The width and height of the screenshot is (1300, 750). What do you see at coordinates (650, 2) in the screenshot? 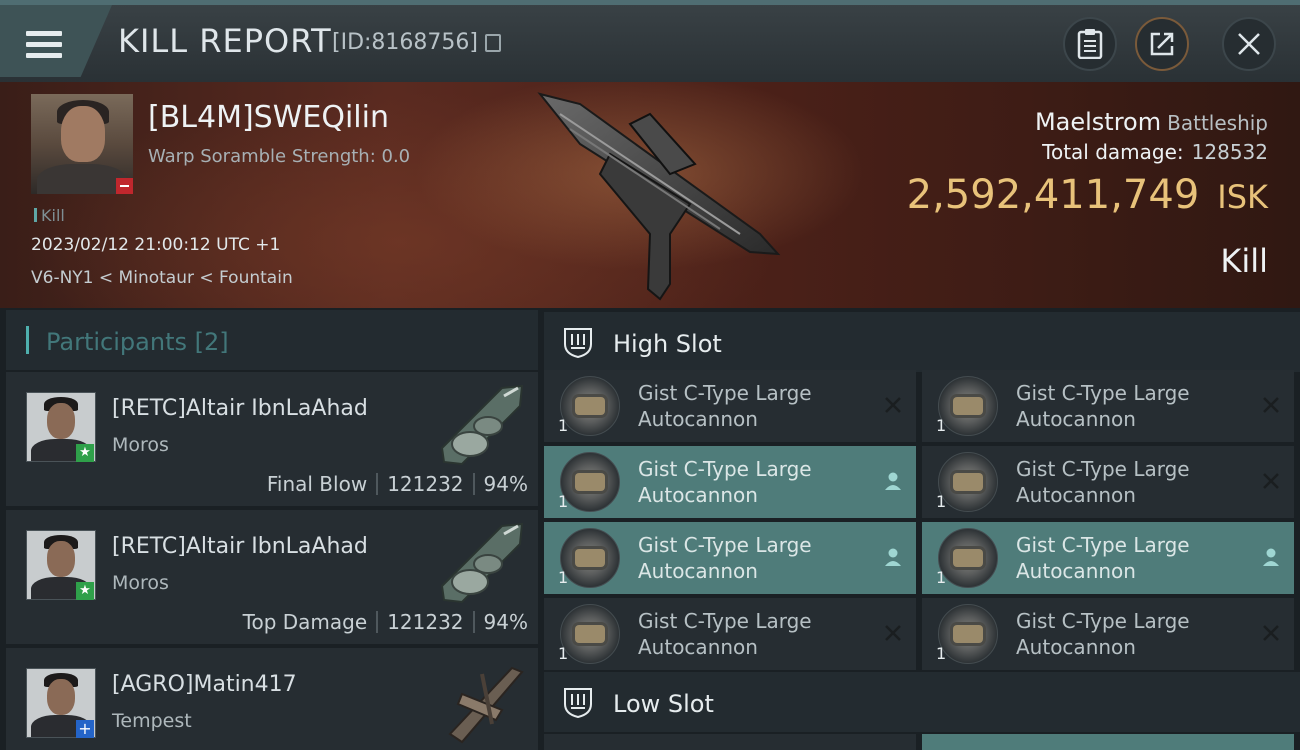
I see `top-accent-line` at bounding box center [650, 2].